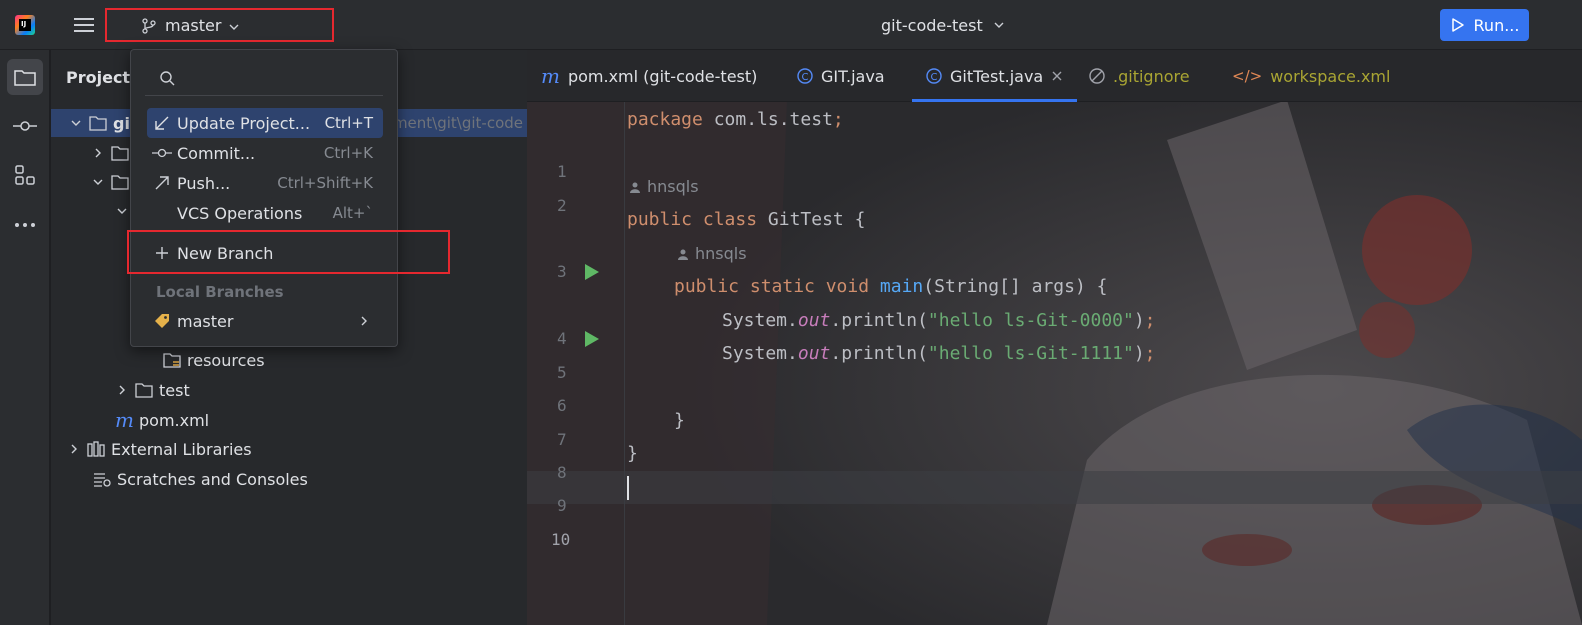 The height and width of the screenshot is (625, 1582). What do you see at coordinates (576, 363) in the screenshot?
I see `editor-gutter: 1 2 3 4 5 6 7 8 9 10` at bounding box center [576, 363].